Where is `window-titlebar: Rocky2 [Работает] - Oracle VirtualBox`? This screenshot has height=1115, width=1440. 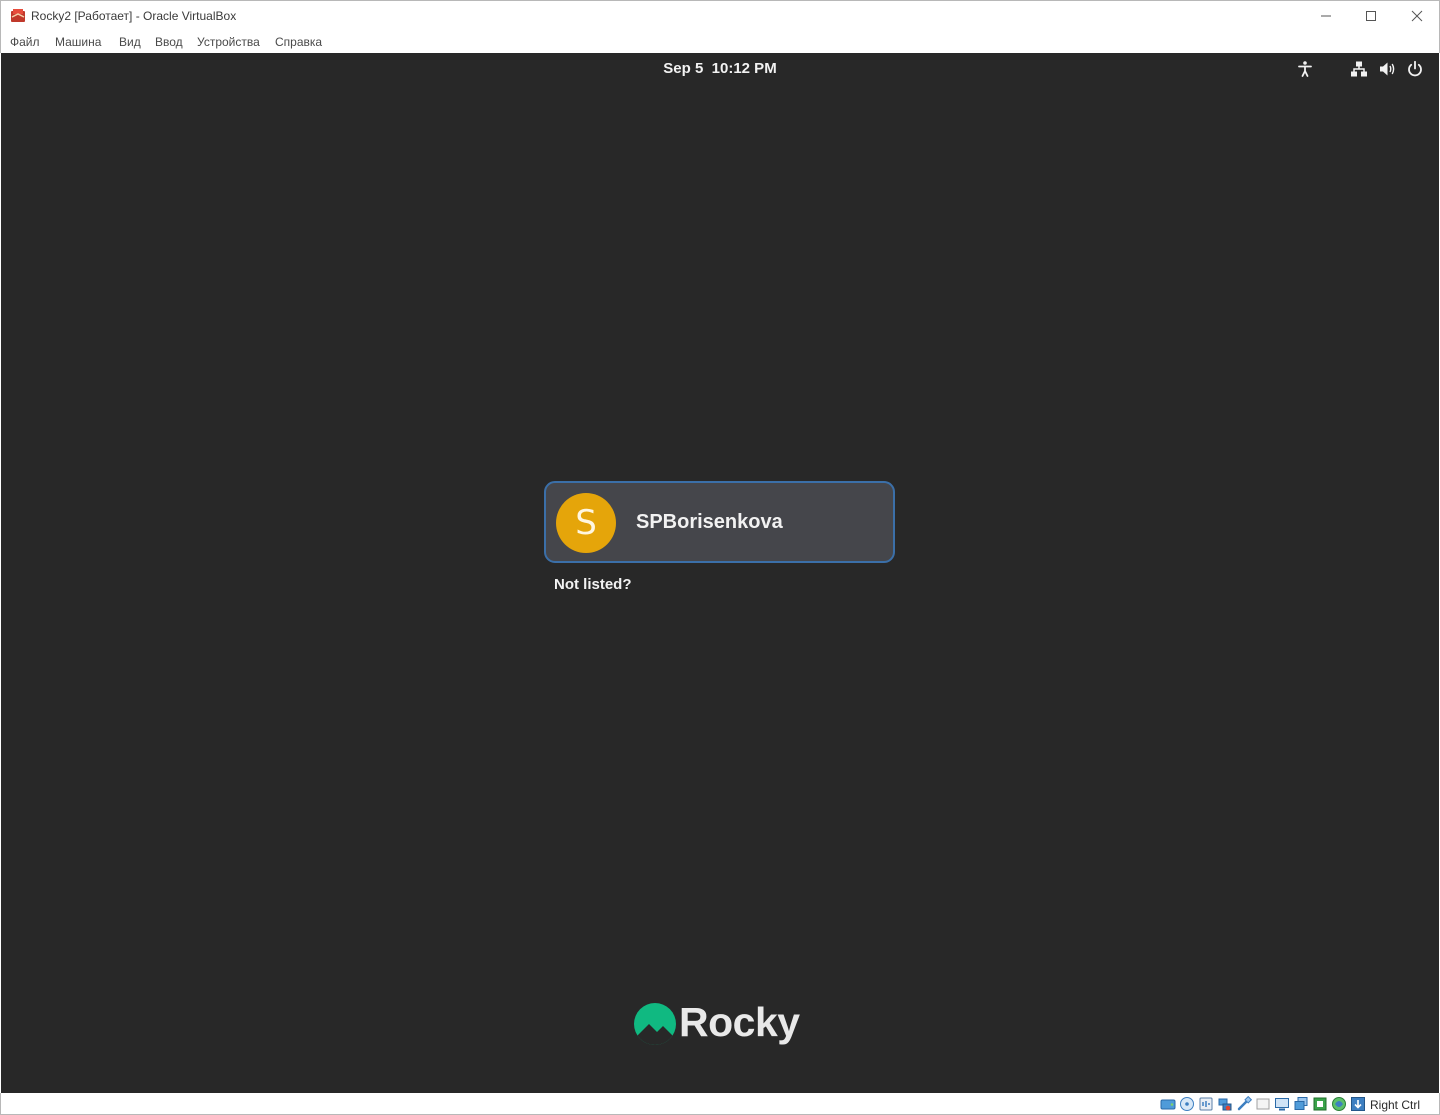
window-titlebar: Rocky2 [Работает] - Oracle VirtualBox is located at coordinates (720, 15).